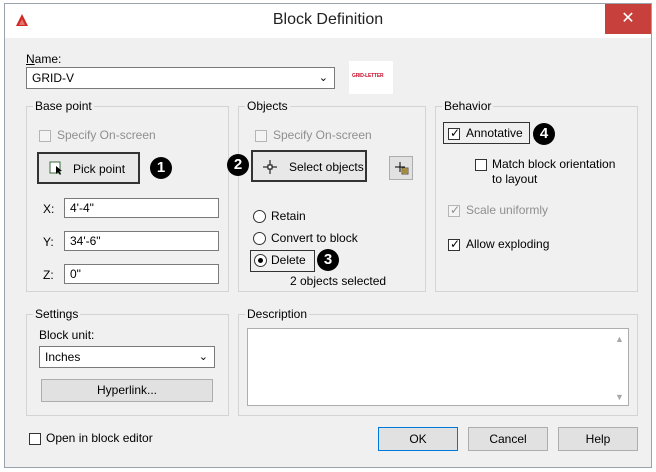 This screenshot has height=472, width=656. I want to click on z-label: Z:, so click(48, 275).